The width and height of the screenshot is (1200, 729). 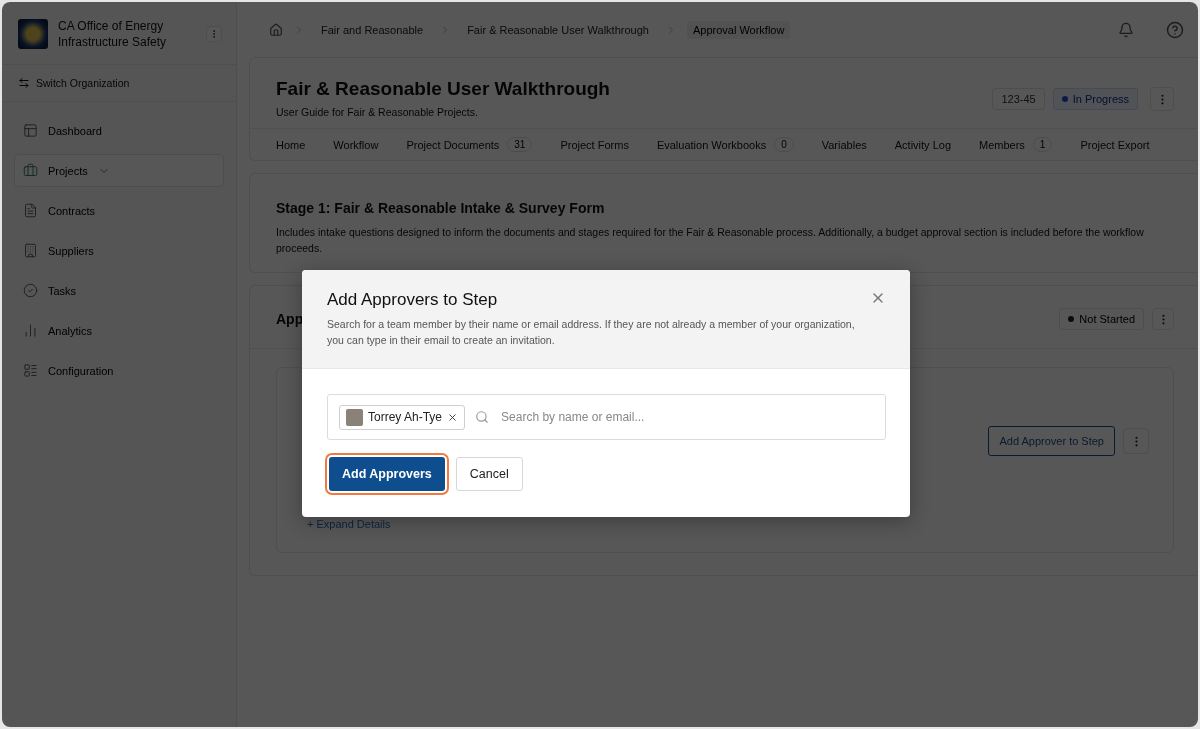 What do you see at coordinates (119, 210) in the screenshot?
I see `sidebar-item: Contracts` at bounding box center [119, 210].